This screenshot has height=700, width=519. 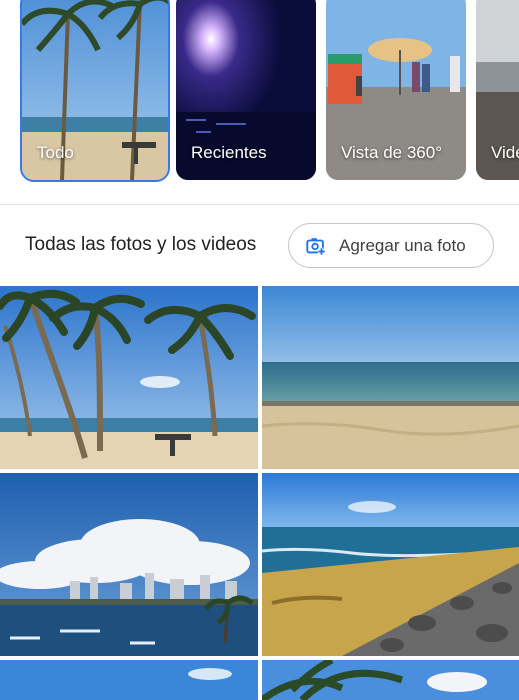 I want to click on photo-clouds-coastline-image, so click(x=129, y=564).